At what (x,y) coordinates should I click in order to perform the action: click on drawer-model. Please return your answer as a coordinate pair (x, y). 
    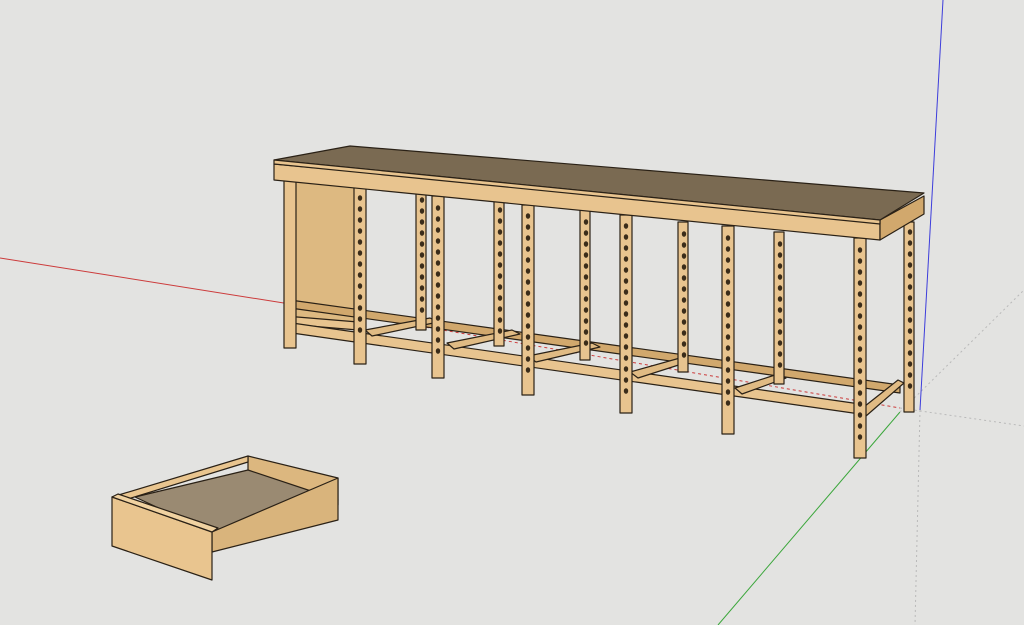
    Looking at the image, I should click on (225, 518).